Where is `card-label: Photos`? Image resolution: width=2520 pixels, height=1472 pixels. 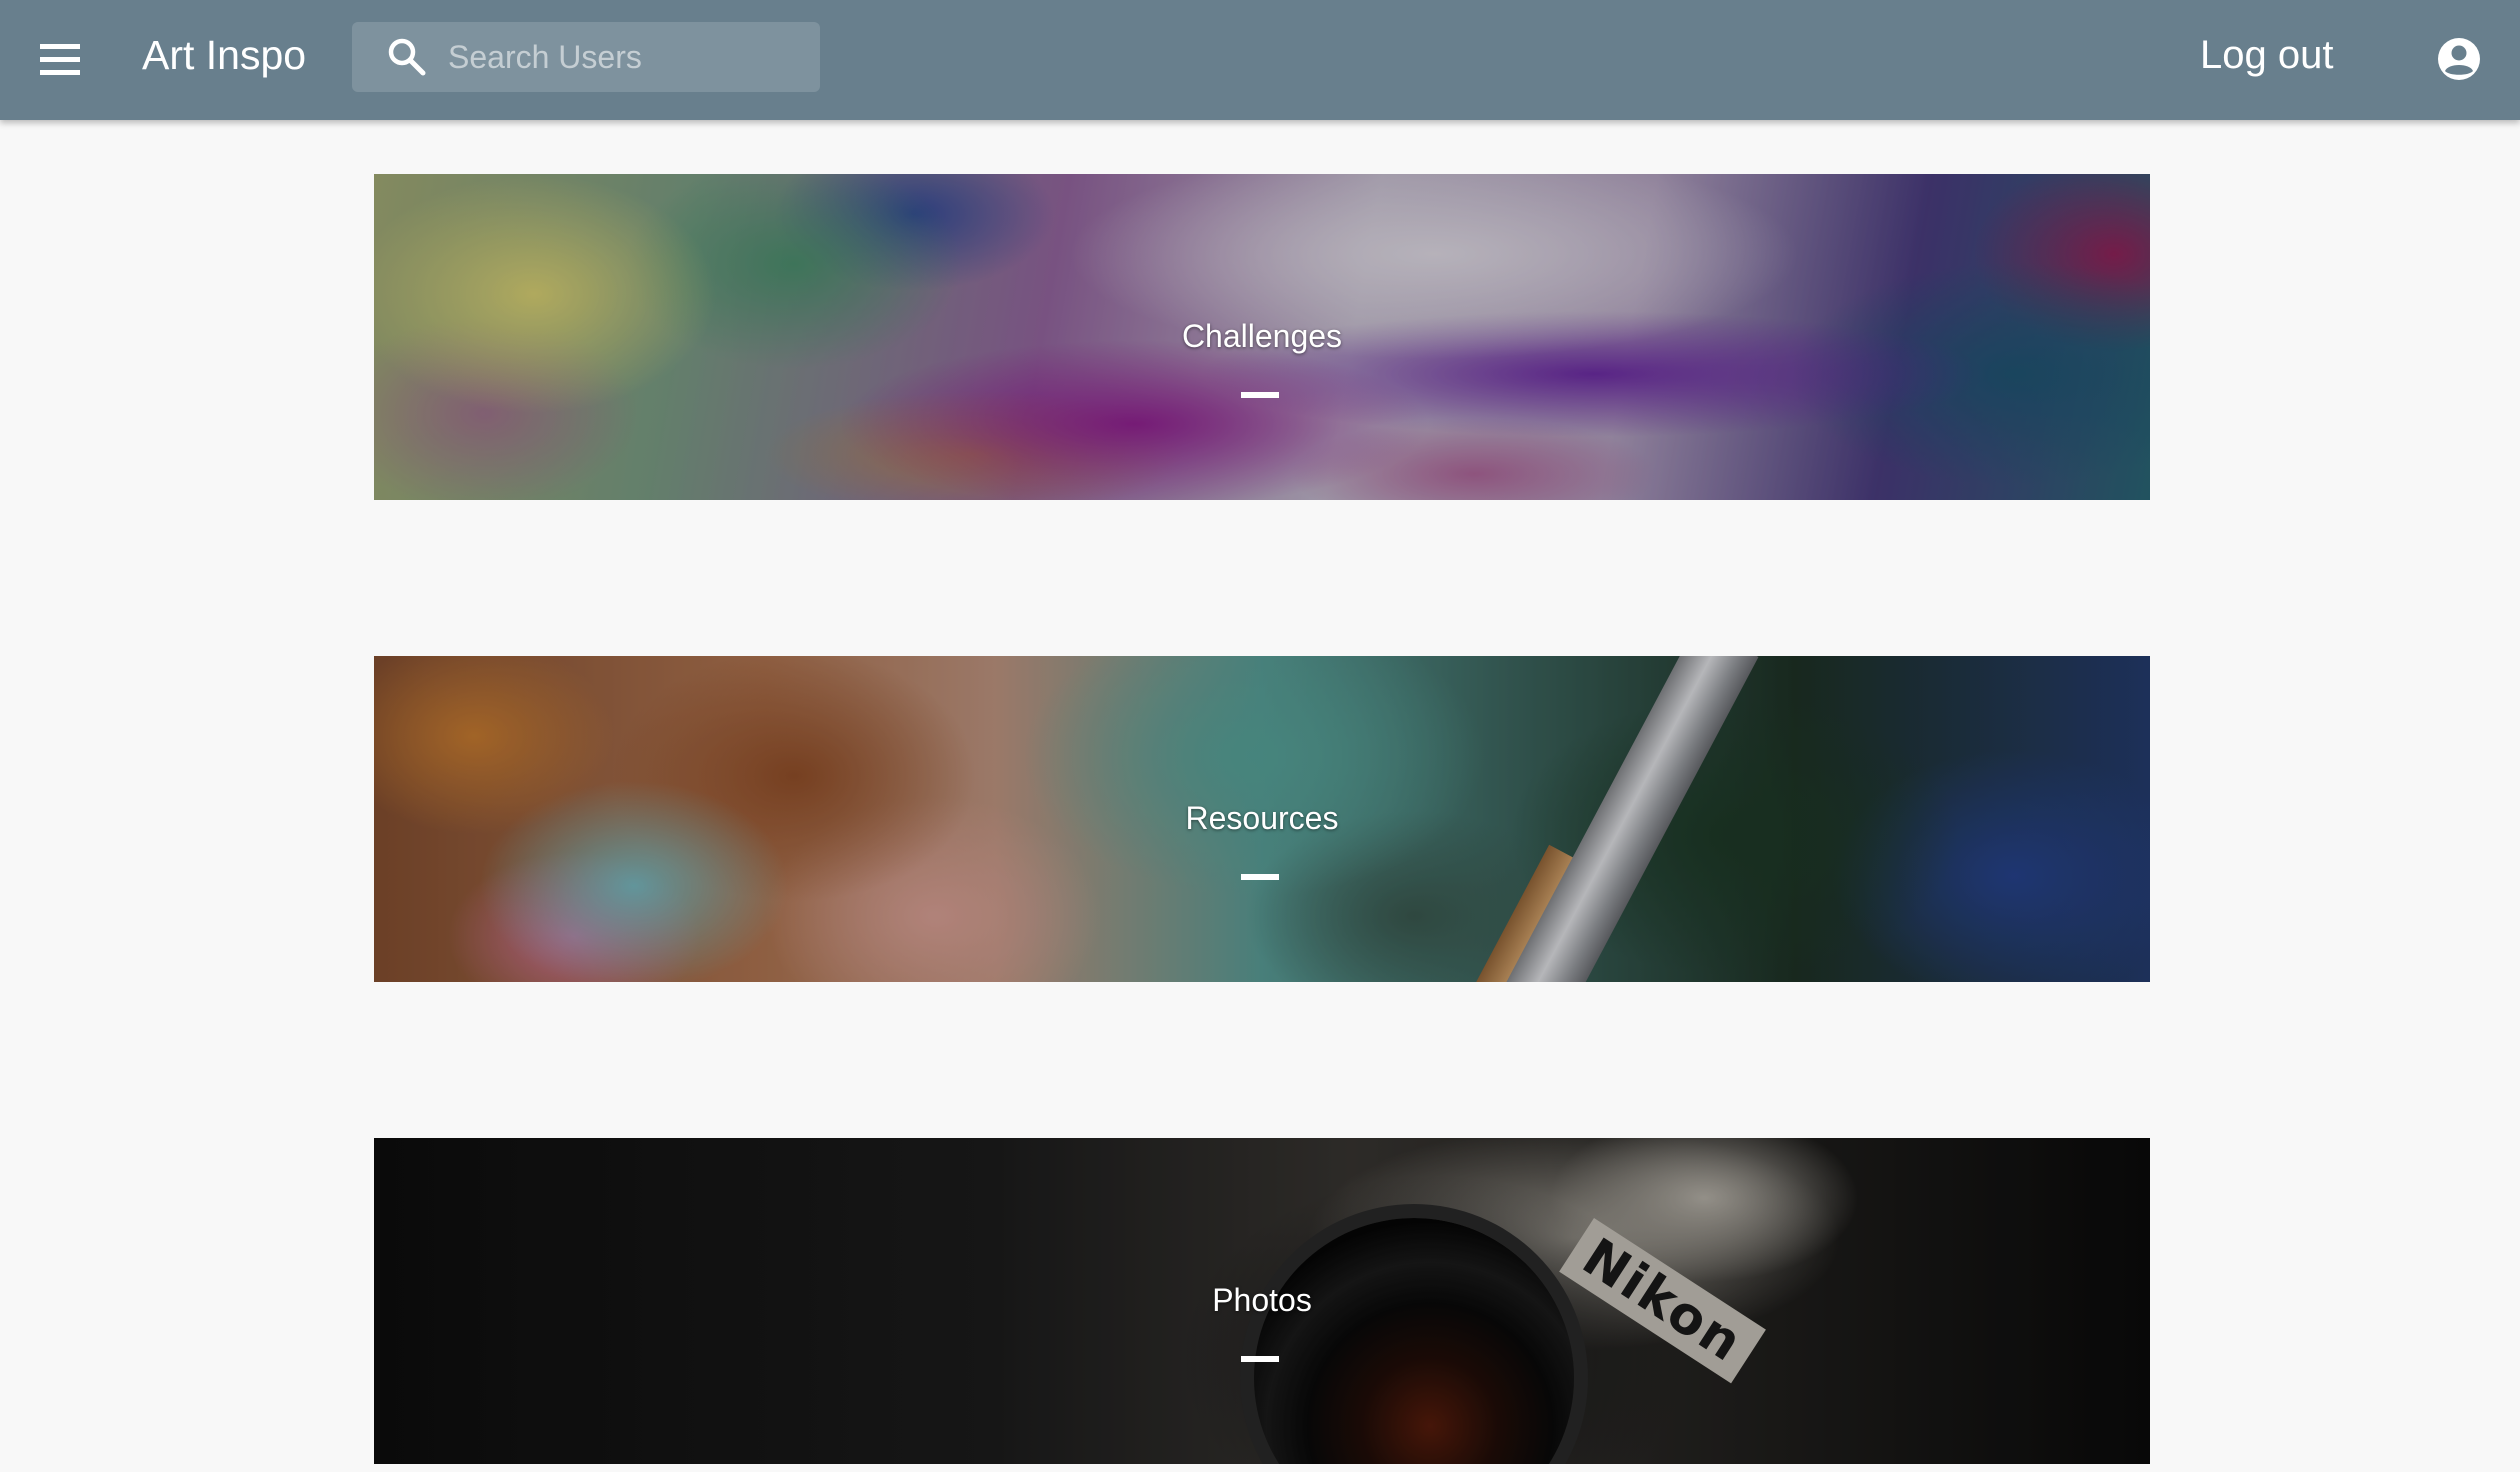
card-label: Photos is located at coordinates (1262, 1300).